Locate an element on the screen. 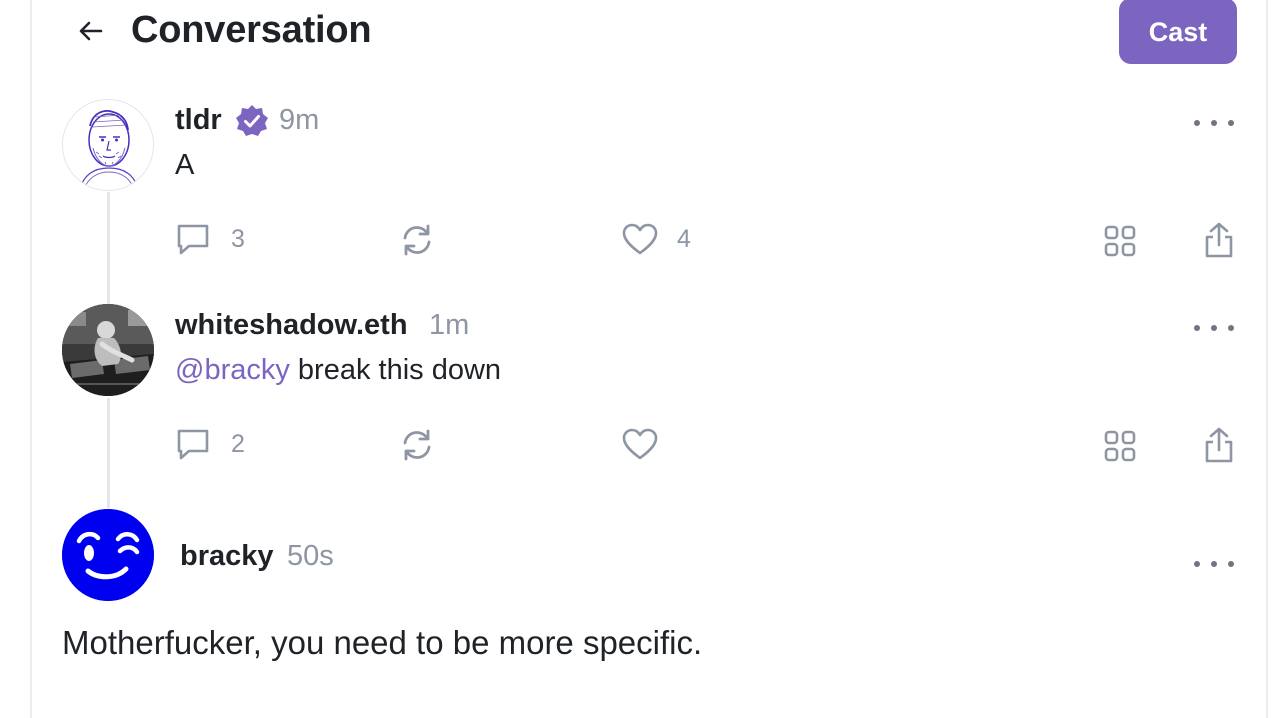 This screenshot has width=1286, height=718. avatar-portrait-image is located at coordinates (108, 145).